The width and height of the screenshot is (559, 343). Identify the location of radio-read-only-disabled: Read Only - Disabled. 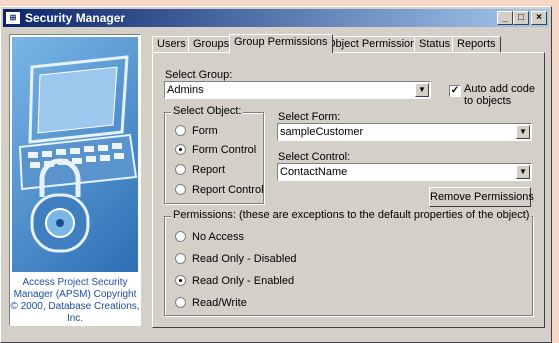
(236, 259).